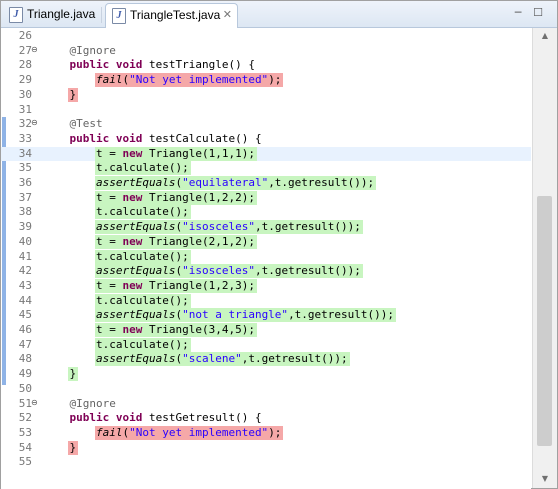 Image resolution: width=558 pixels, height=489 pixels. Describe the element at coordinates (25, 197) in the screenshot. I see `line-number: 37` at that location.